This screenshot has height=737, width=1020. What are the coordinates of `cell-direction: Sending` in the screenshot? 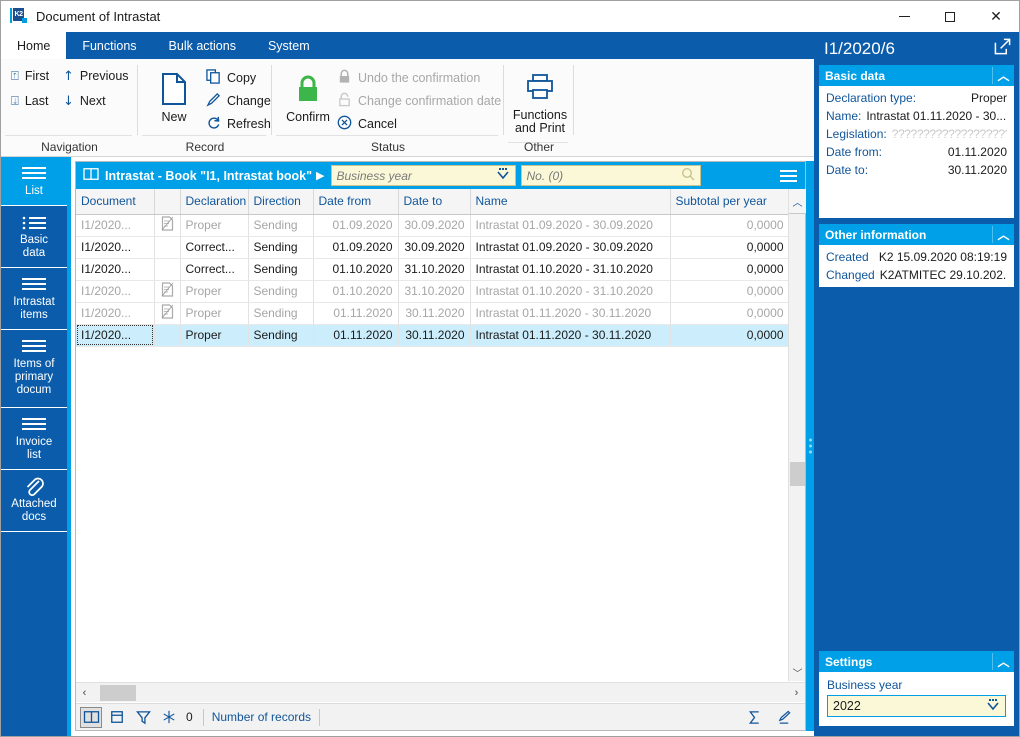 It's located at (281, 225).